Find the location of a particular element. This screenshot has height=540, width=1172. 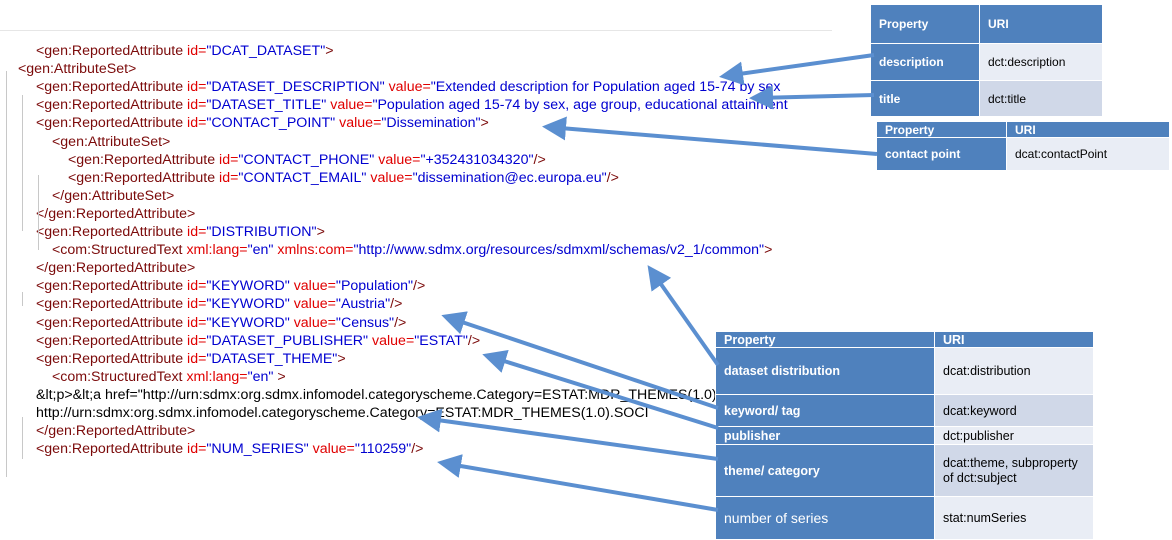

property-cell: number of series is located at coordinates (825, 518).